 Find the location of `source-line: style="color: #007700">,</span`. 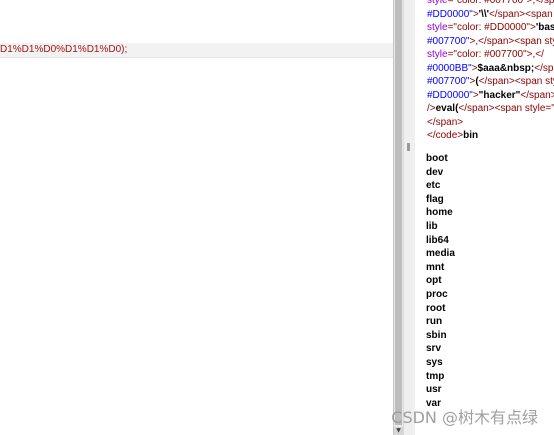

source-line: style="color: #007700">,</span is located at coordinates (490, 4).